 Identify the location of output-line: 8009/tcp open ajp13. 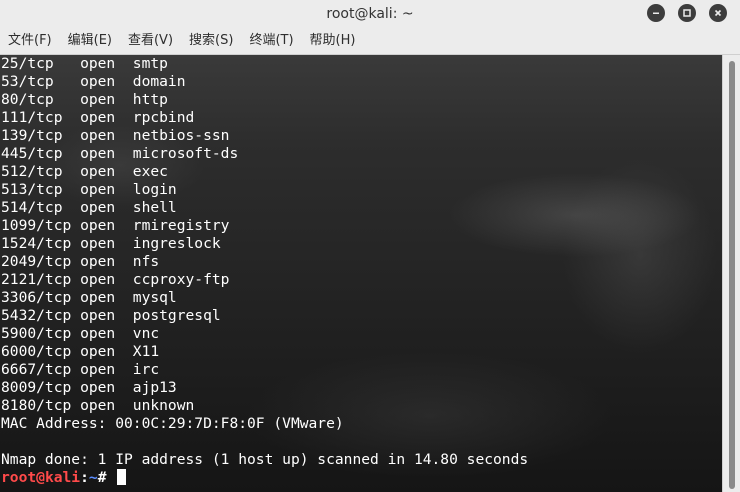
(89, 387).